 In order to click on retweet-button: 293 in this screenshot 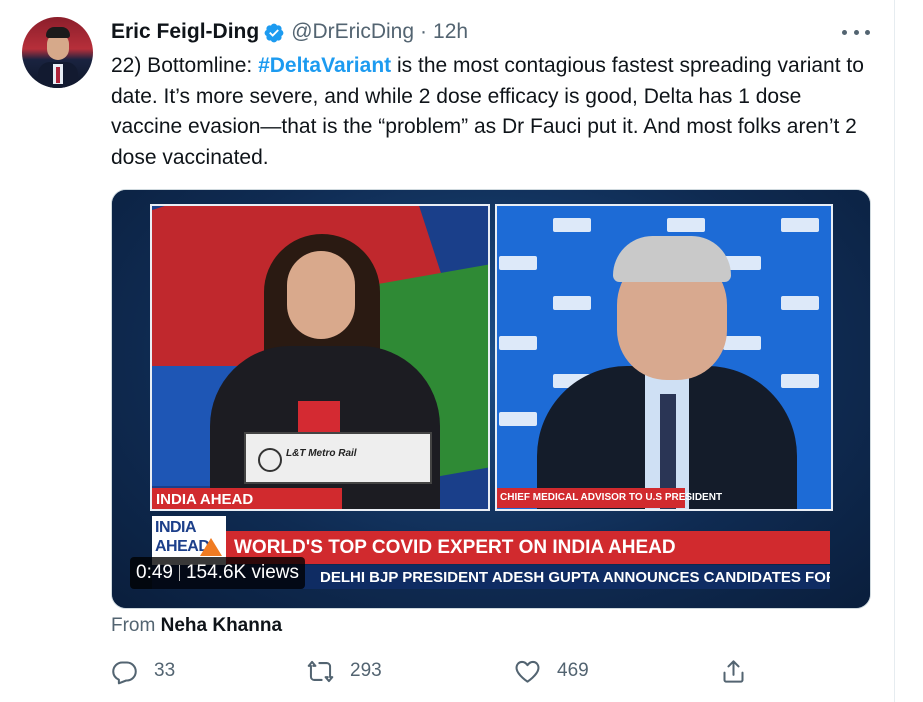, I will do `click(344, 671)`.